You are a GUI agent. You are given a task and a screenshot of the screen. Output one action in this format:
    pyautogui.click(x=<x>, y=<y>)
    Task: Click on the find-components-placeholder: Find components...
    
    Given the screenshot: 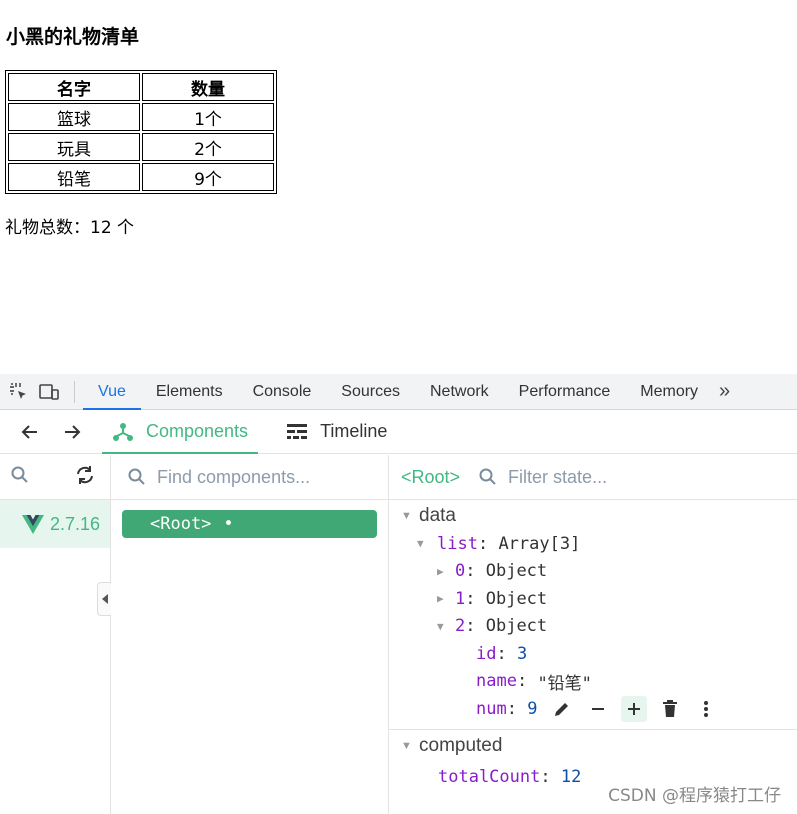 What is the action you would take?
    pyautogui.click(x=234, y=476)
    